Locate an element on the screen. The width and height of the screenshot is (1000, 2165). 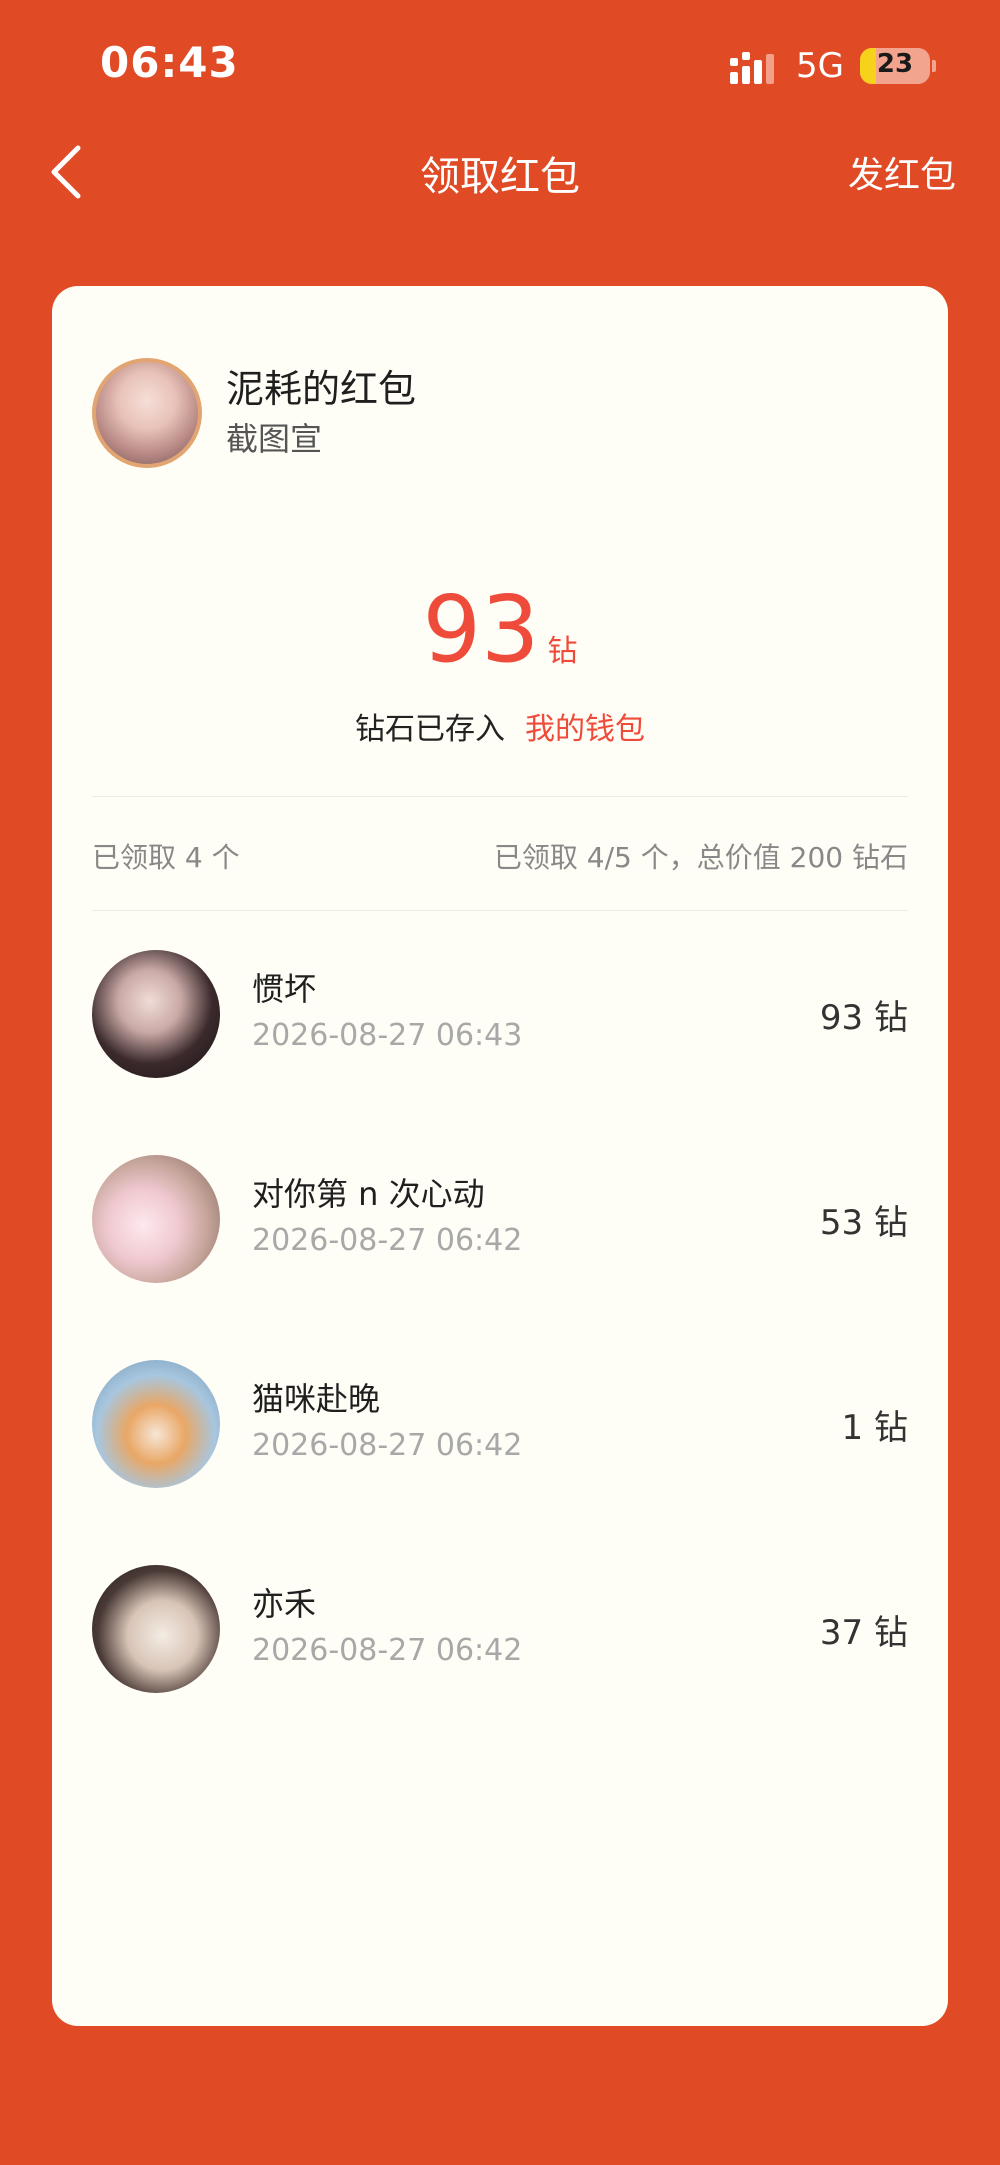
list-item: 亦禾 2026-08-27 06:42 37 钻 is located at coordinates (500, 1663).